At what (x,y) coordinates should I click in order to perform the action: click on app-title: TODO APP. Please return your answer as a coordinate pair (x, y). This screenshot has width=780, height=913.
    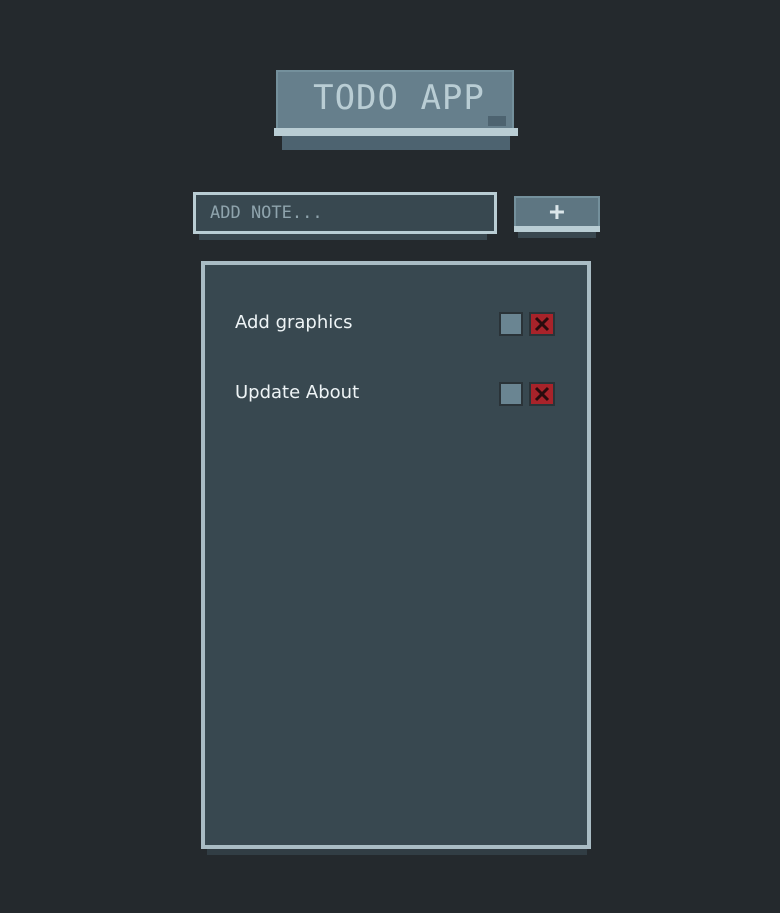
    Looking at the image, I should click on (399, 98).